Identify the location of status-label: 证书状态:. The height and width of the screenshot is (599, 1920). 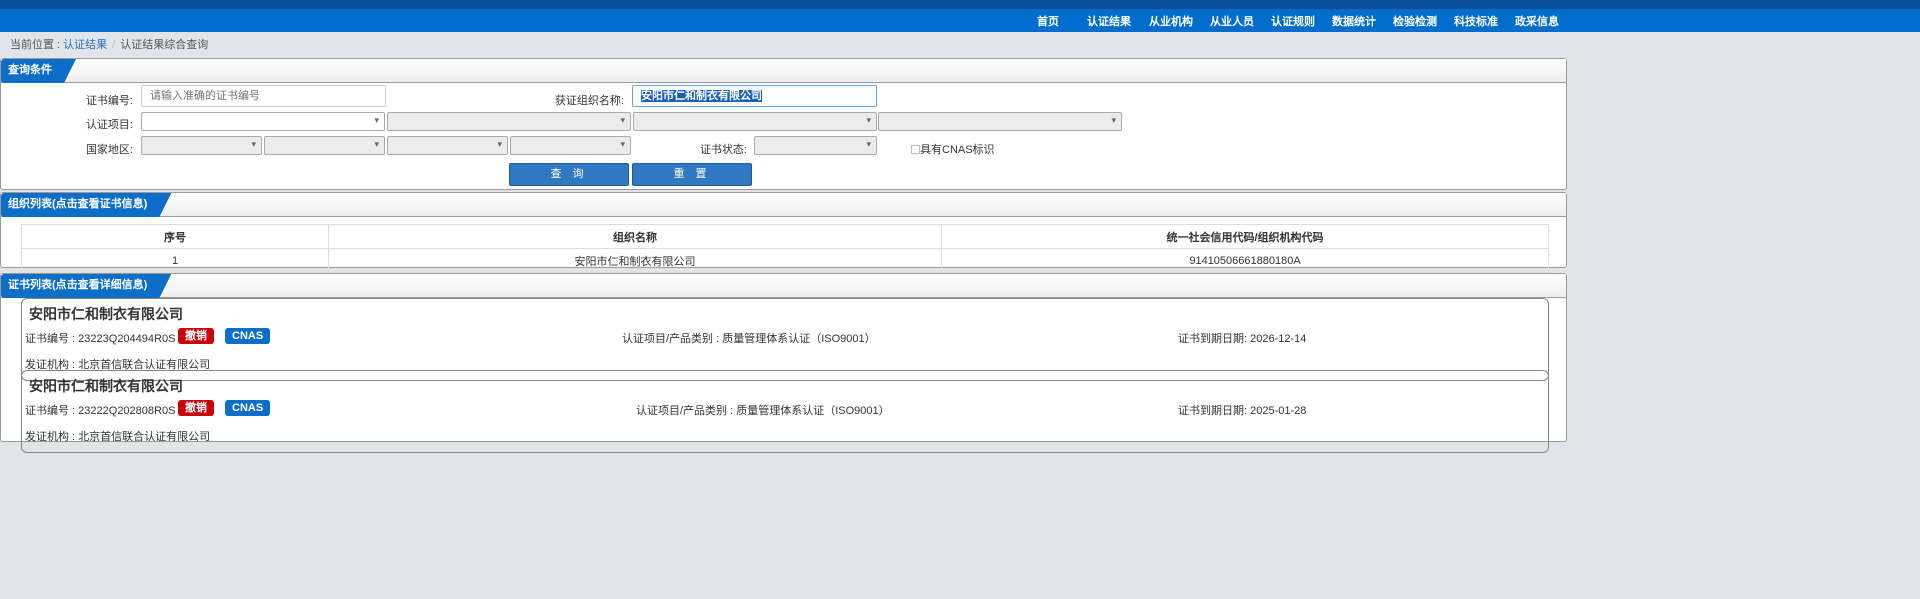
(723, 150).